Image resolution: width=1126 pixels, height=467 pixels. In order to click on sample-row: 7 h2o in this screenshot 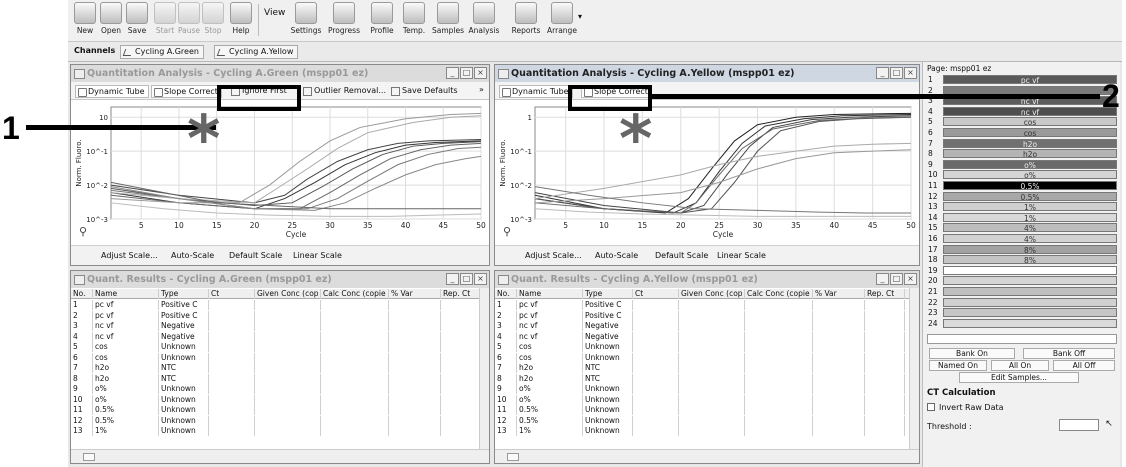, I will do `click(1022, 143)`.